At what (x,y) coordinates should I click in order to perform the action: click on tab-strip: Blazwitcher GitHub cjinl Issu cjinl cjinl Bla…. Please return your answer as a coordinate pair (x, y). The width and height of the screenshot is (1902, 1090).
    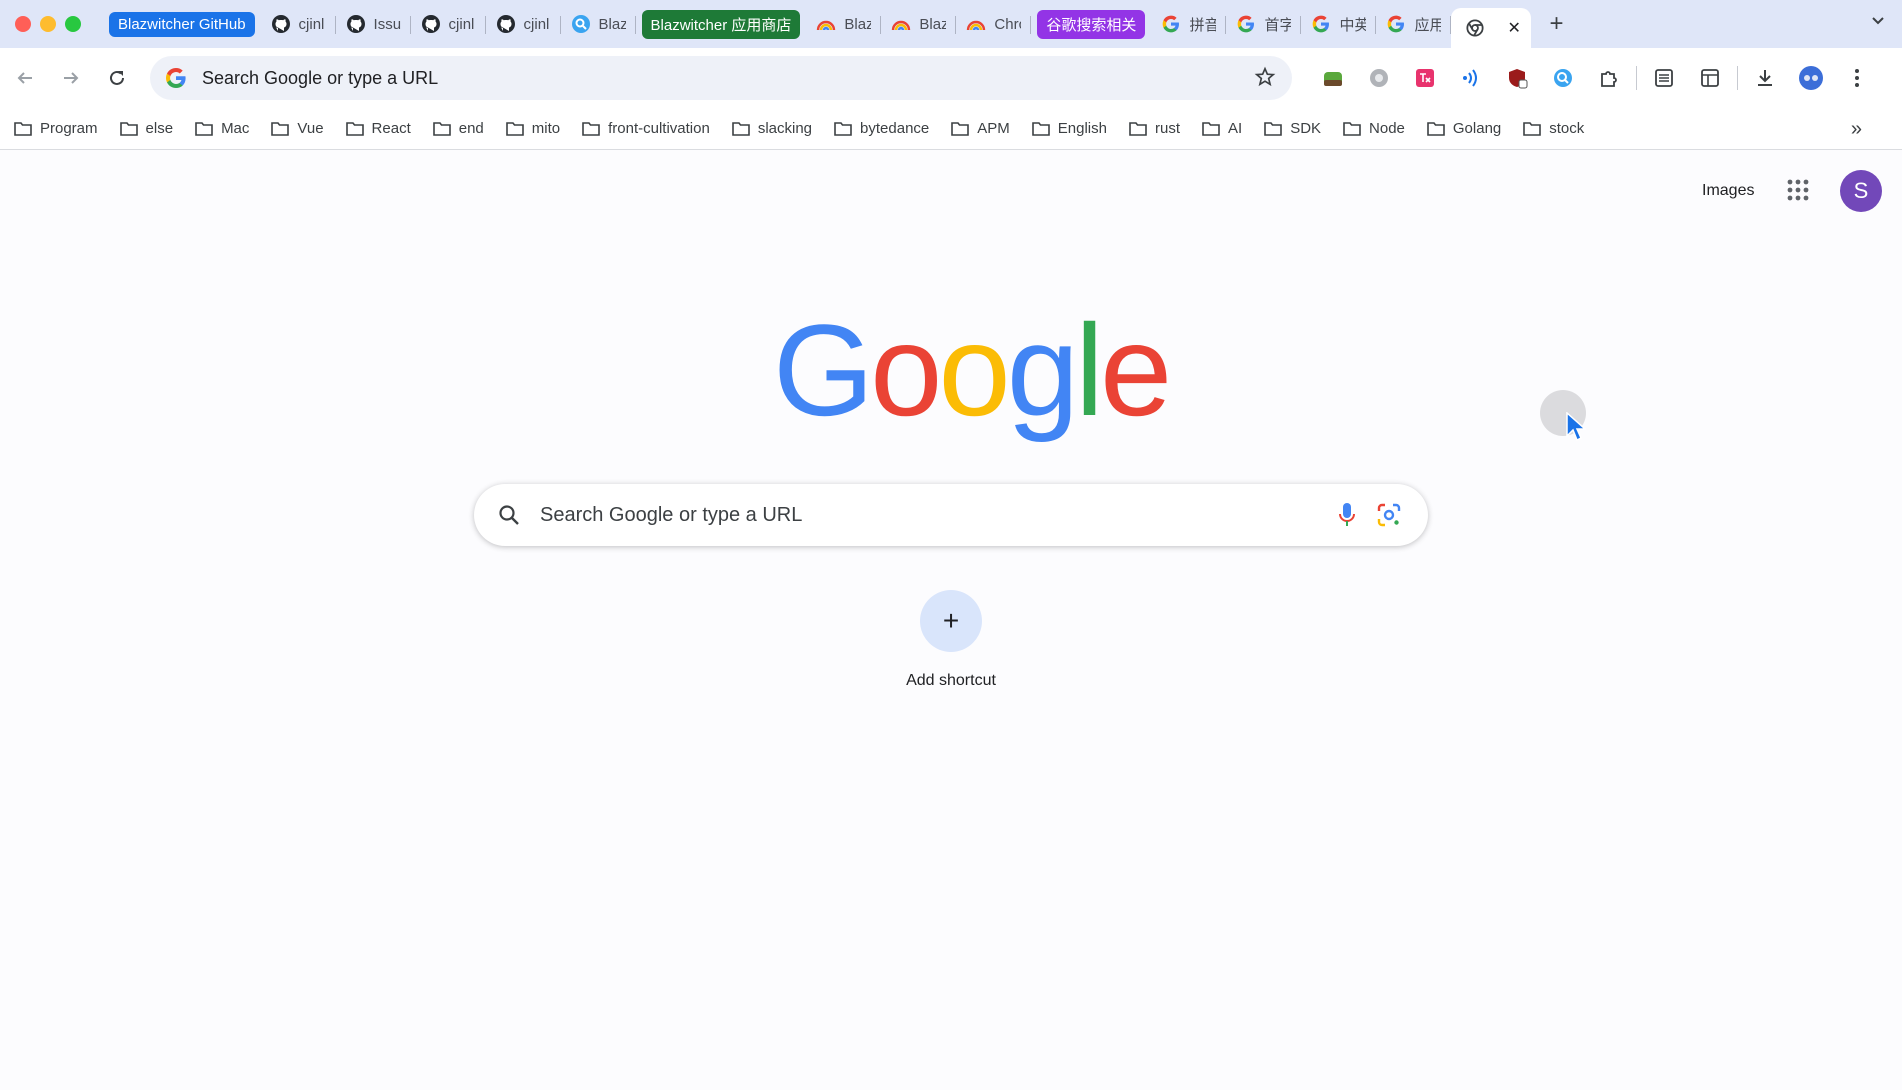
    Looking at the image, I should click on (951, 24).